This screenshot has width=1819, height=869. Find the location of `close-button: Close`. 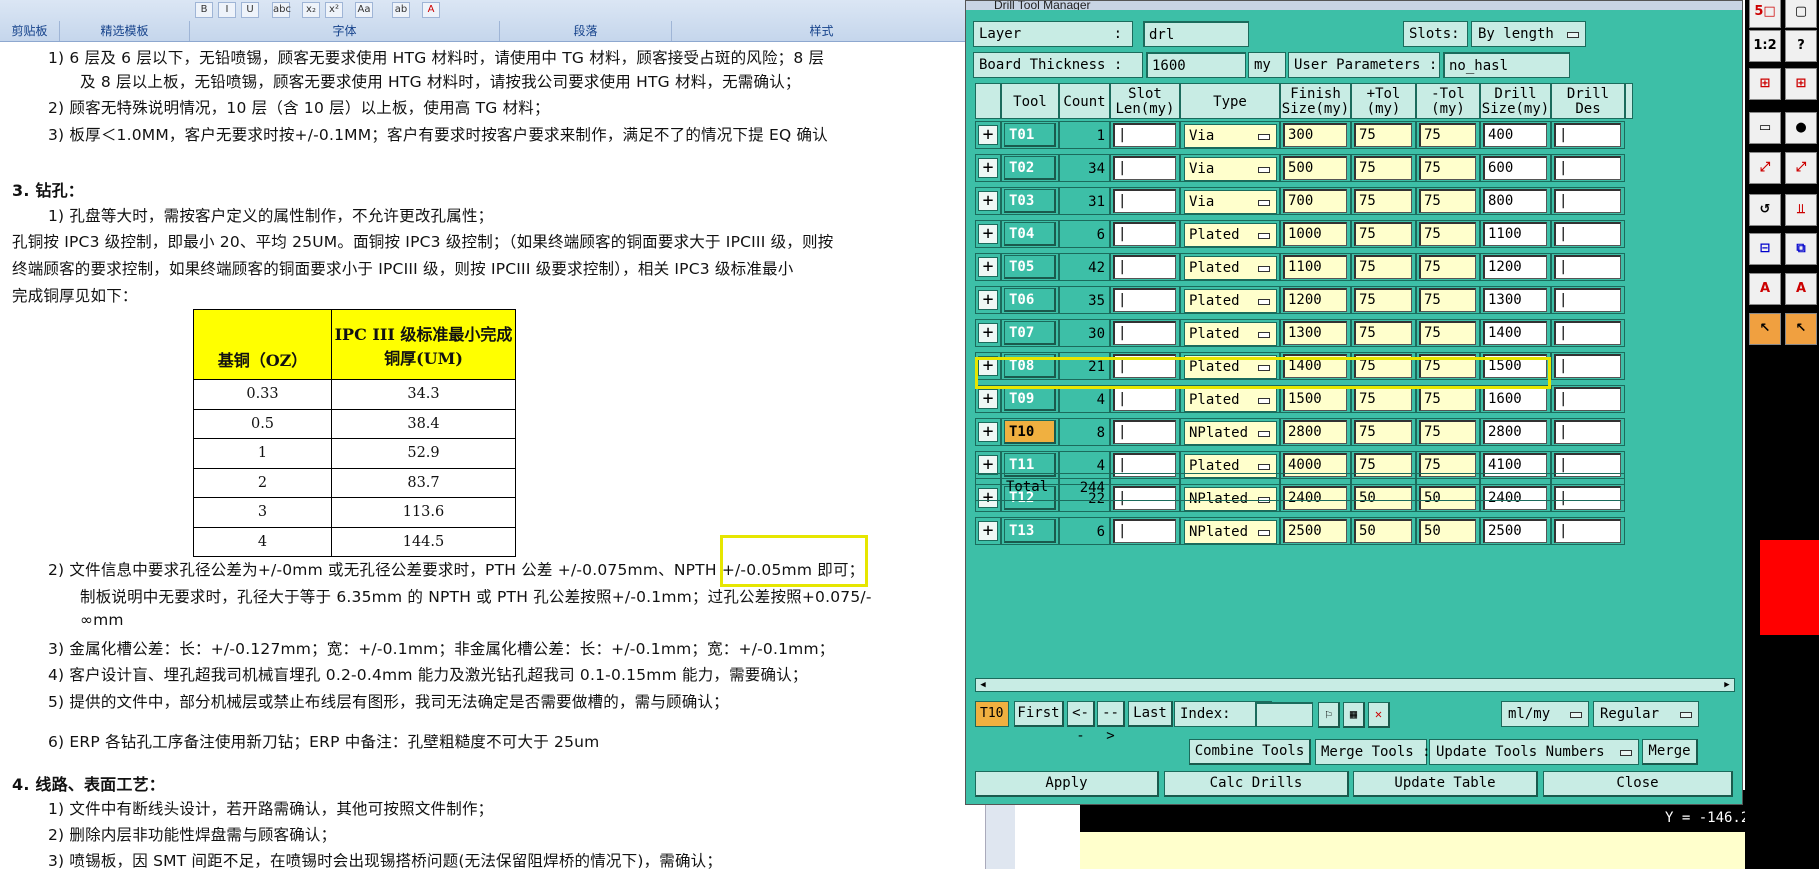

close-button: Close is located at coordinates (1638, 784).